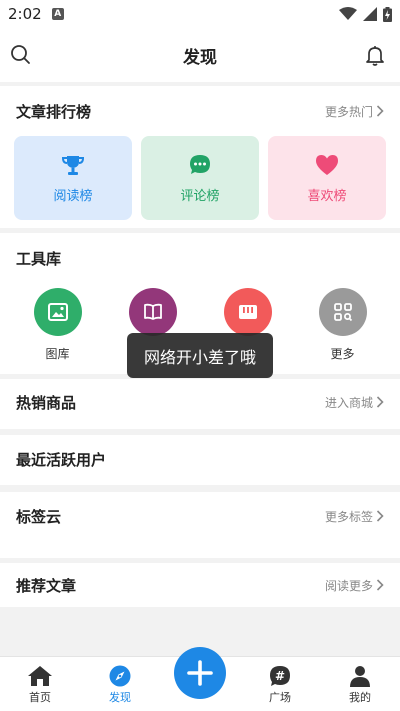 Image resolution: width=400 pixels, height=711 pixels. What do you see at coordinates (348, 516) in the screenshot?
I see `tag-cloud-more-label: 更多标签` at bounding box center [348, 516].